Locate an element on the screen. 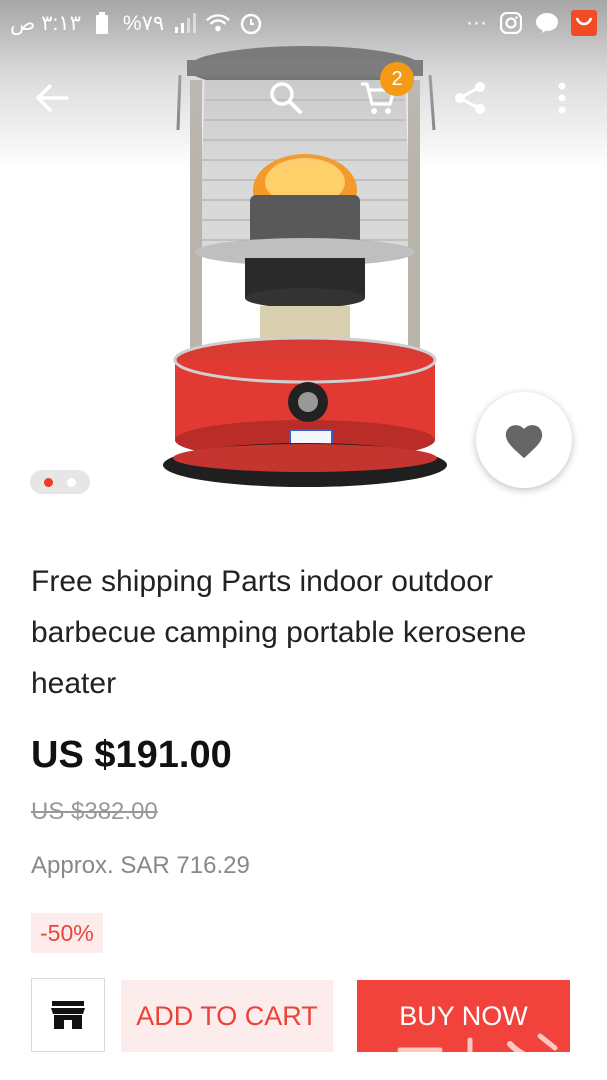 The height and width of the screenshot is (1080, 607). store-icon is located at coordinates (68, 1015).